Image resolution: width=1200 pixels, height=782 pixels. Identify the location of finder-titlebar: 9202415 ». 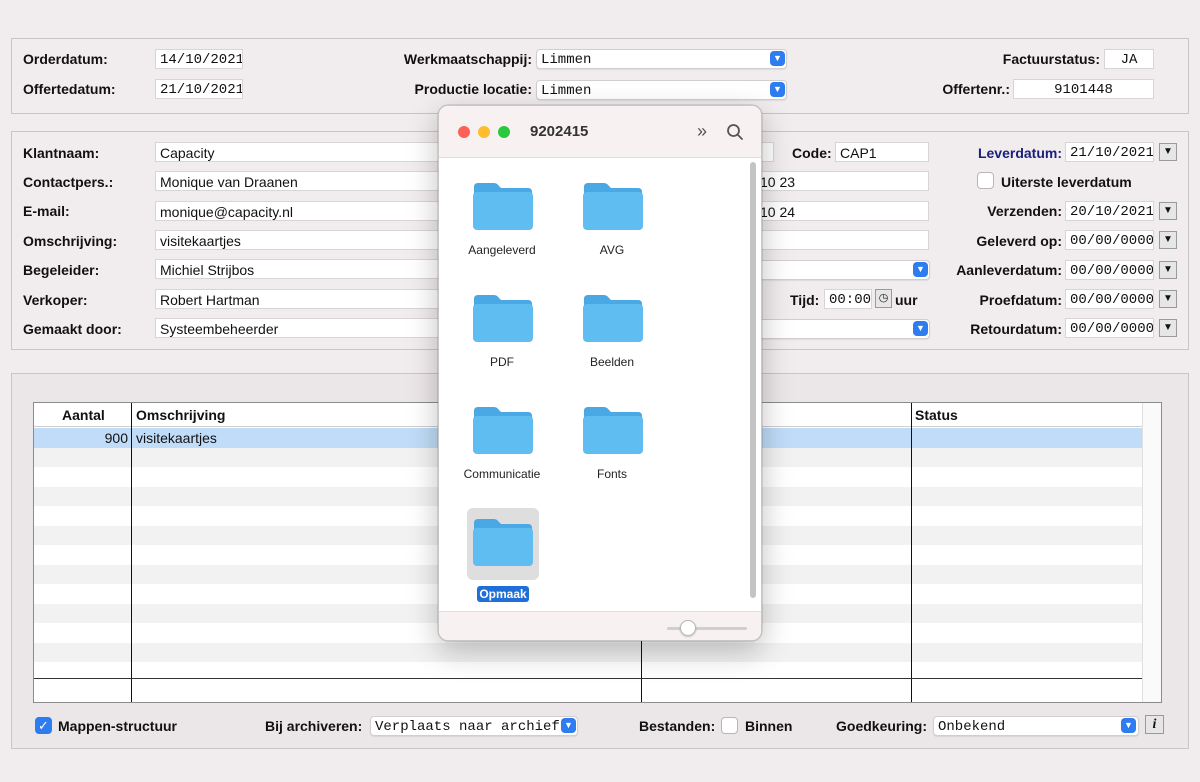
(600, 132).